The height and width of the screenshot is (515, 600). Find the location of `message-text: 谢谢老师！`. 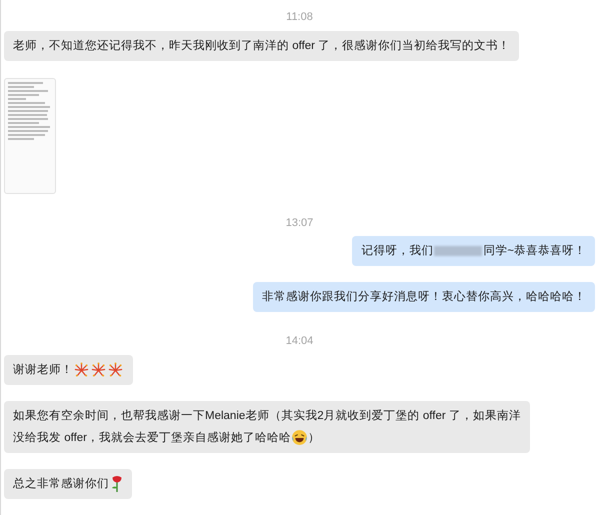

message-text: 谢谢老师！ is located at coordinates (43, 370).